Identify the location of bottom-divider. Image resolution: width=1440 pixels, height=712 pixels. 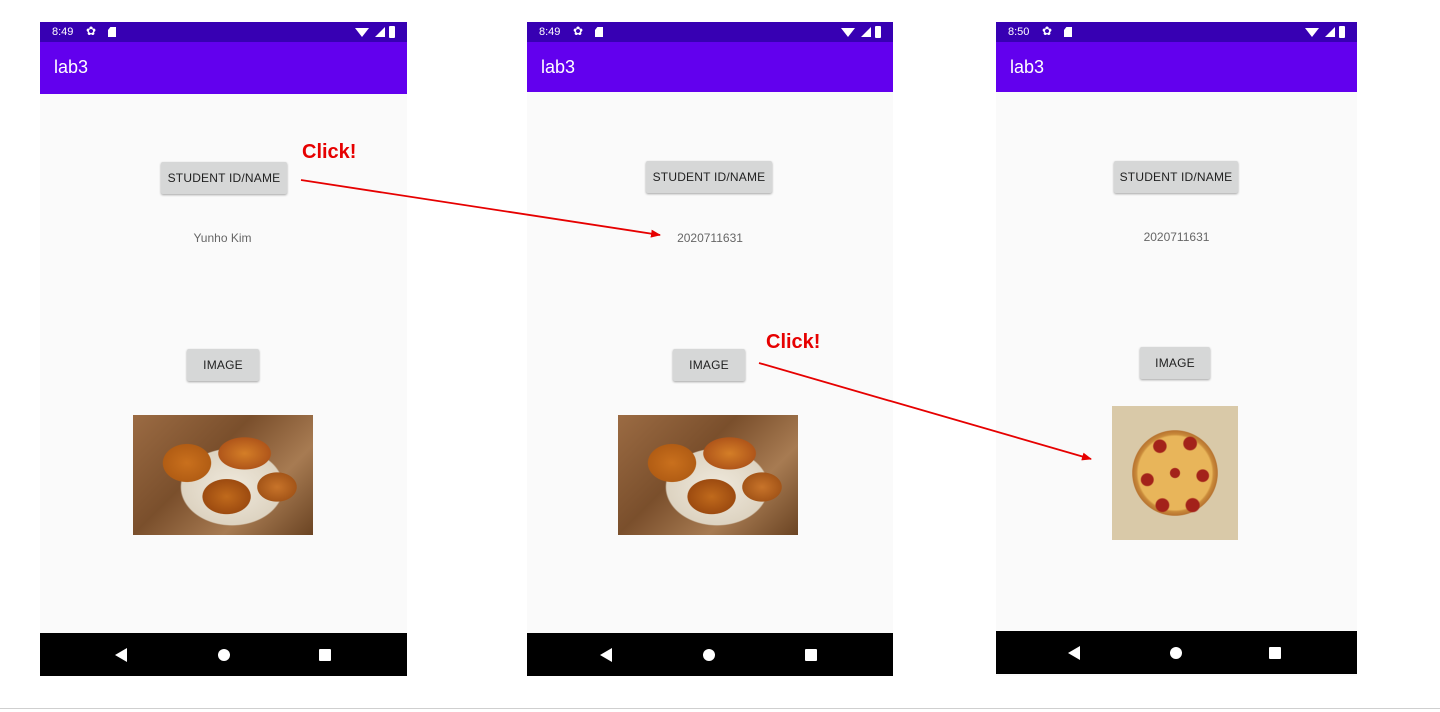
(720, 708).